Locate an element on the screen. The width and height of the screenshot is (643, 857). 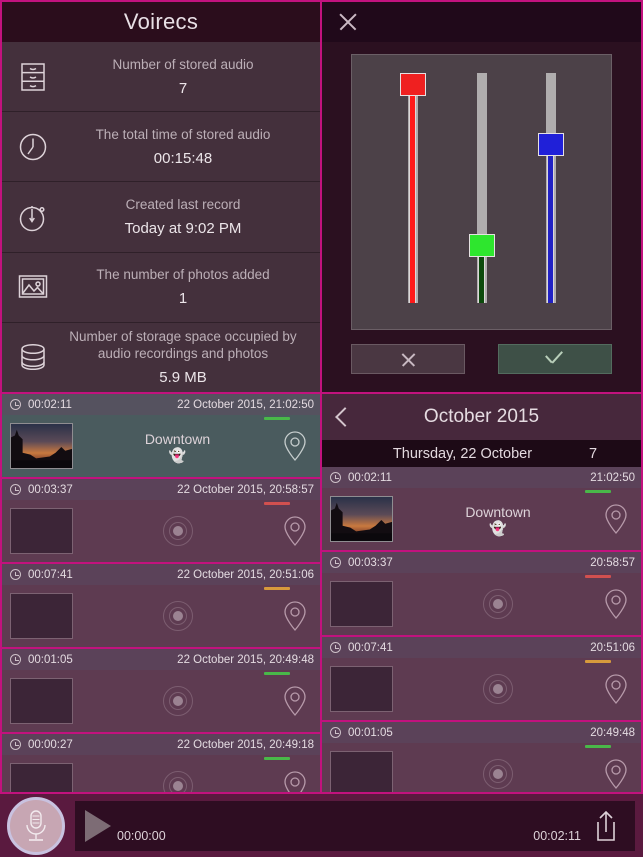
day-label: Thursday, 22 October is located at coordinates (462, 453).